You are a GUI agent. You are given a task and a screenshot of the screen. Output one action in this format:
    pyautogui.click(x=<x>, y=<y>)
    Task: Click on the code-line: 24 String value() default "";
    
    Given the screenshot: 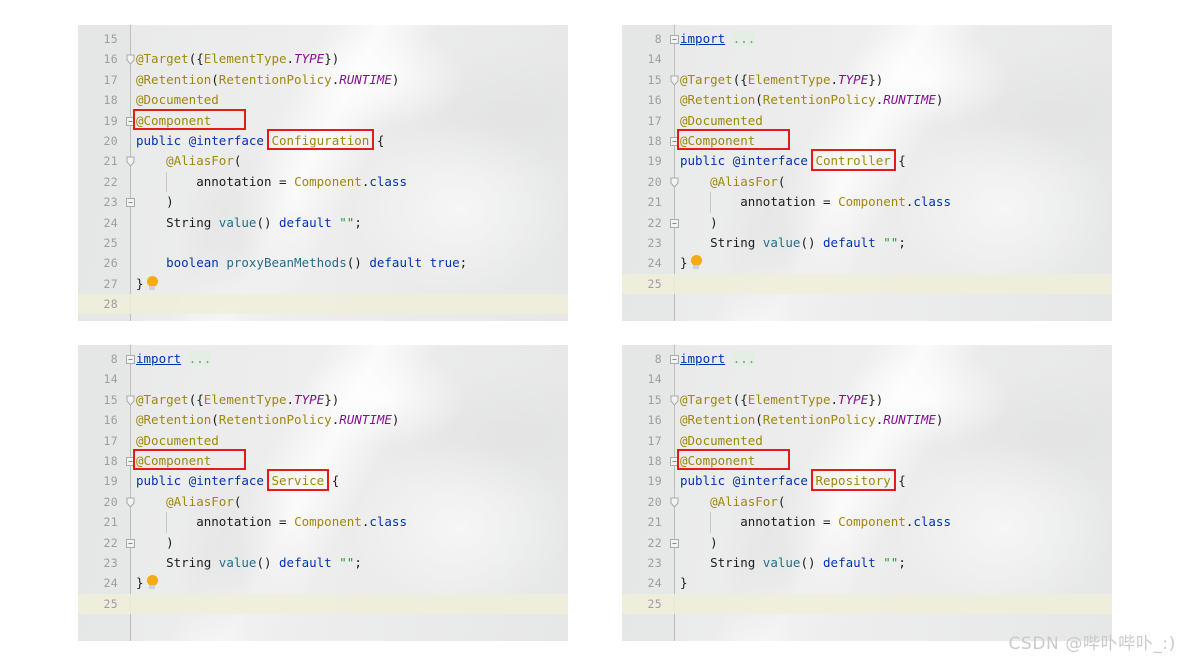 What is the action you would take?
    pyautogui.click(x=323, y=223)
    